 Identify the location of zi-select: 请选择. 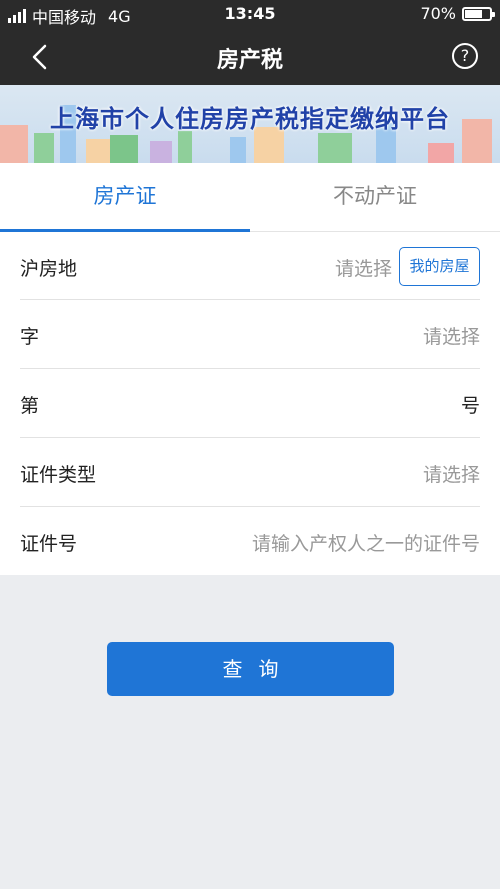
(451, 335).